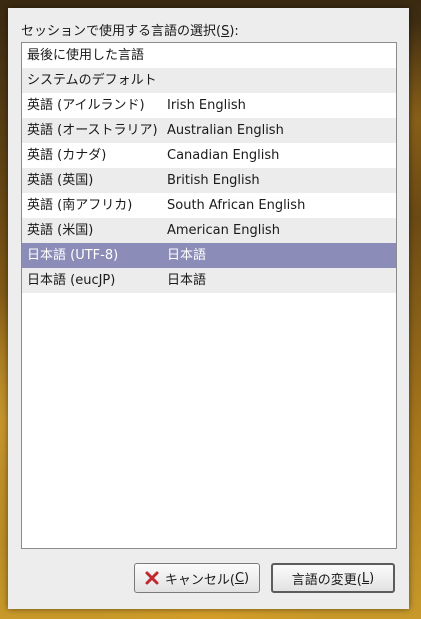 The height and width of the screenshot is (619, 421). Describe the element at coordinates (234, 31) in the screenshot. I see `prompt-text-end: ):` at that location.